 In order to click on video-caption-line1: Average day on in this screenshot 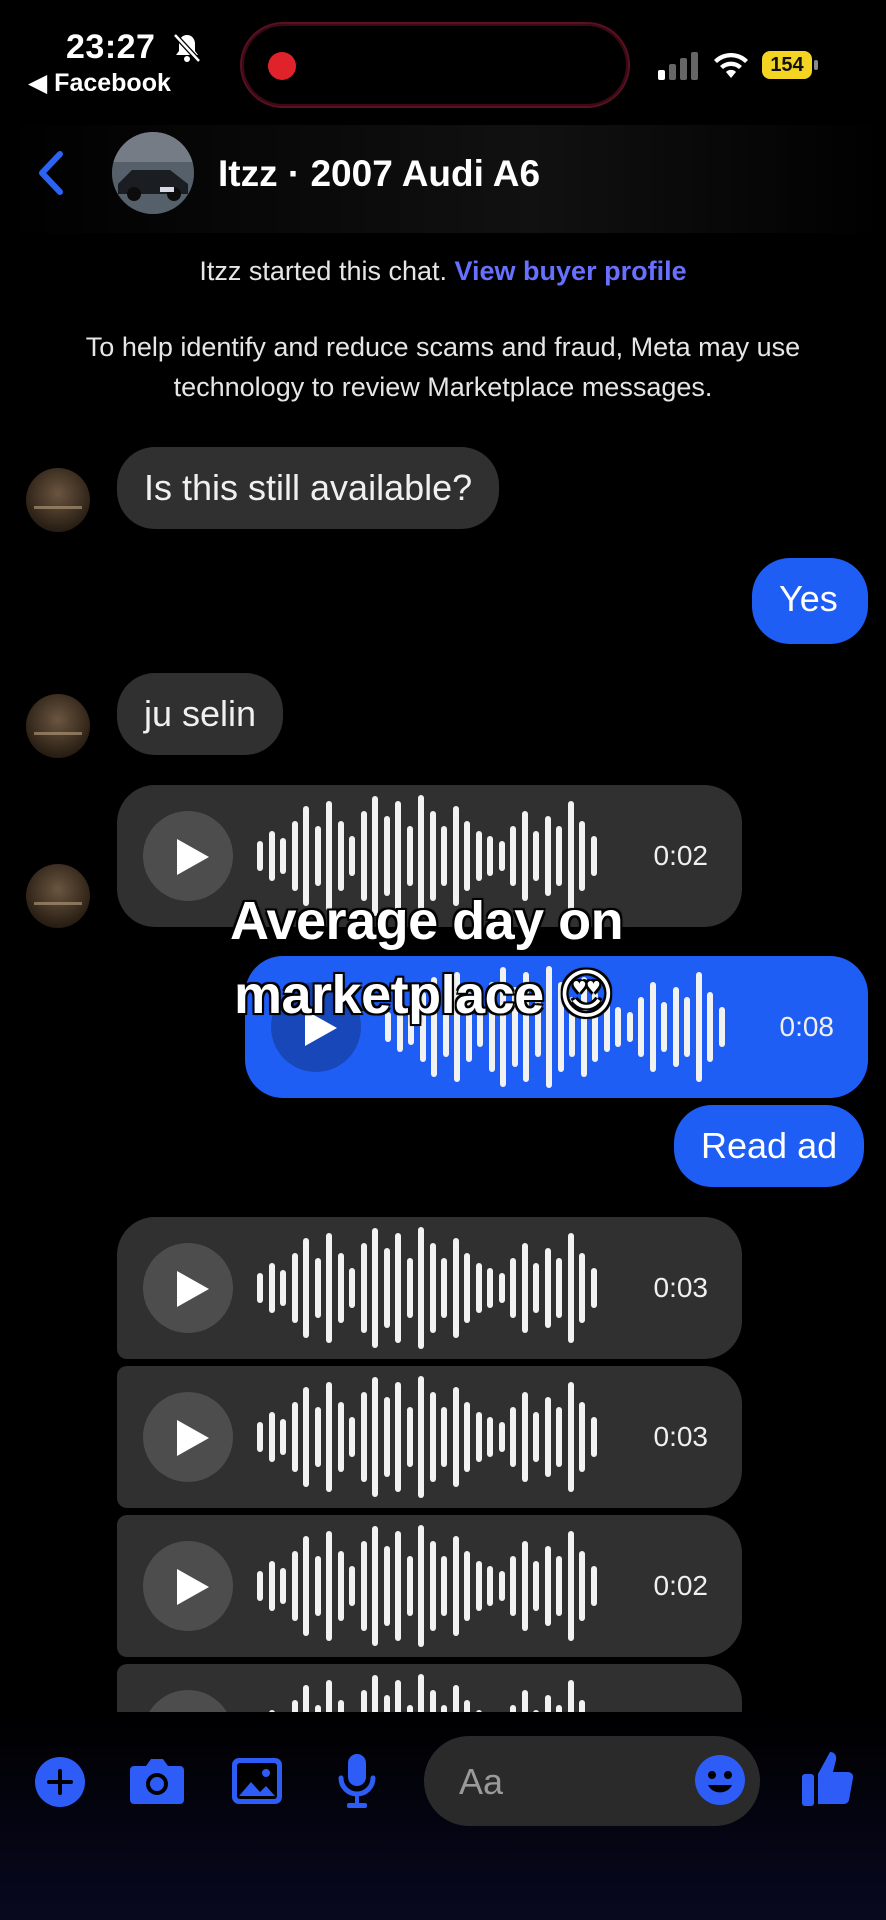, I will do `click(427, 921)`.